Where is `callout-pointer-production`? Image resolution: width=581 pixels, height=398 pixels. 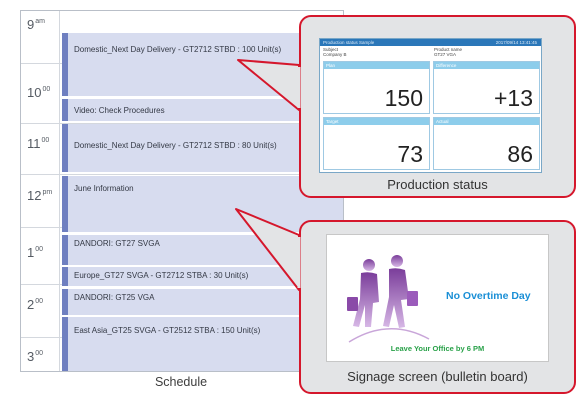
callout-pointer-production is located at coordinates (268, 85).